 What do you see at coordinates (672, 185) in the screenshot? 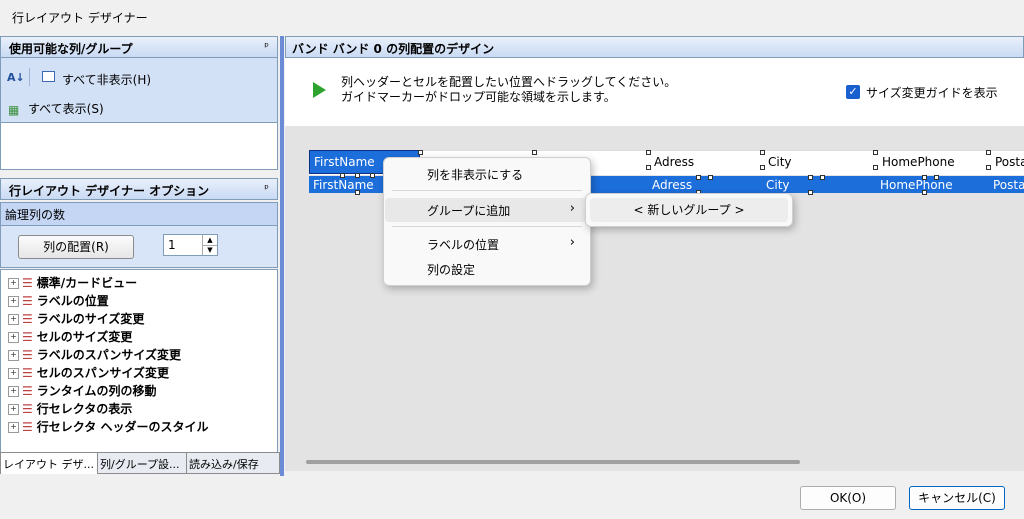
I see `column-cell-adress: Adress` at bounding box center [672, 185].